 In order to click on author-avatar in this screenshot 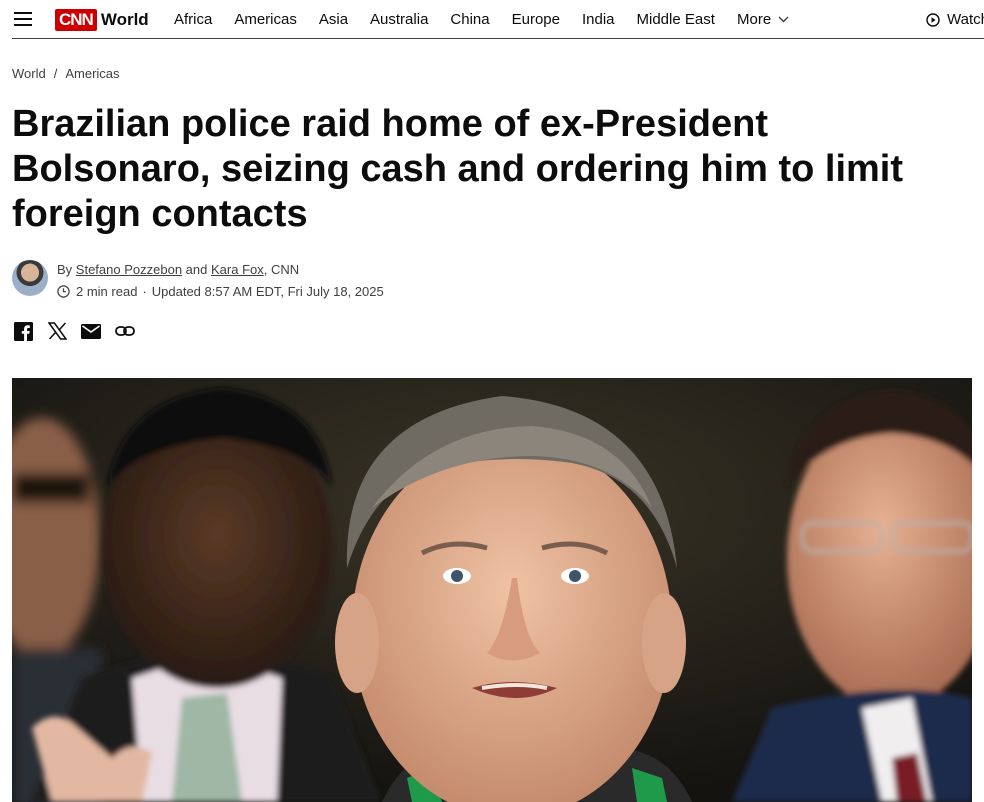, I will do `click(30, 278)`.